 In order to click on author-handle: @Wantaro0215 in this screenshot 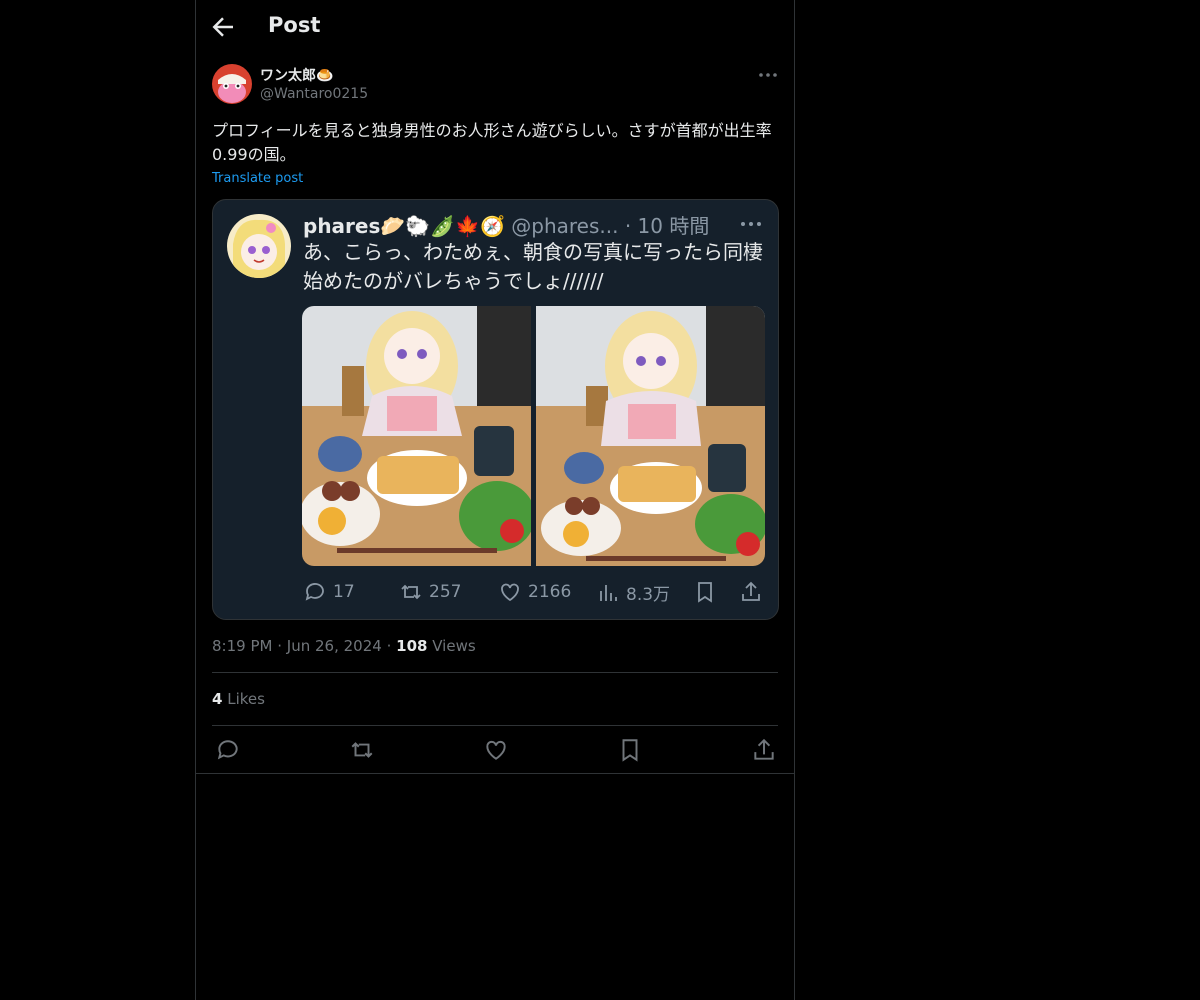, I will do `click(314, 94)`.